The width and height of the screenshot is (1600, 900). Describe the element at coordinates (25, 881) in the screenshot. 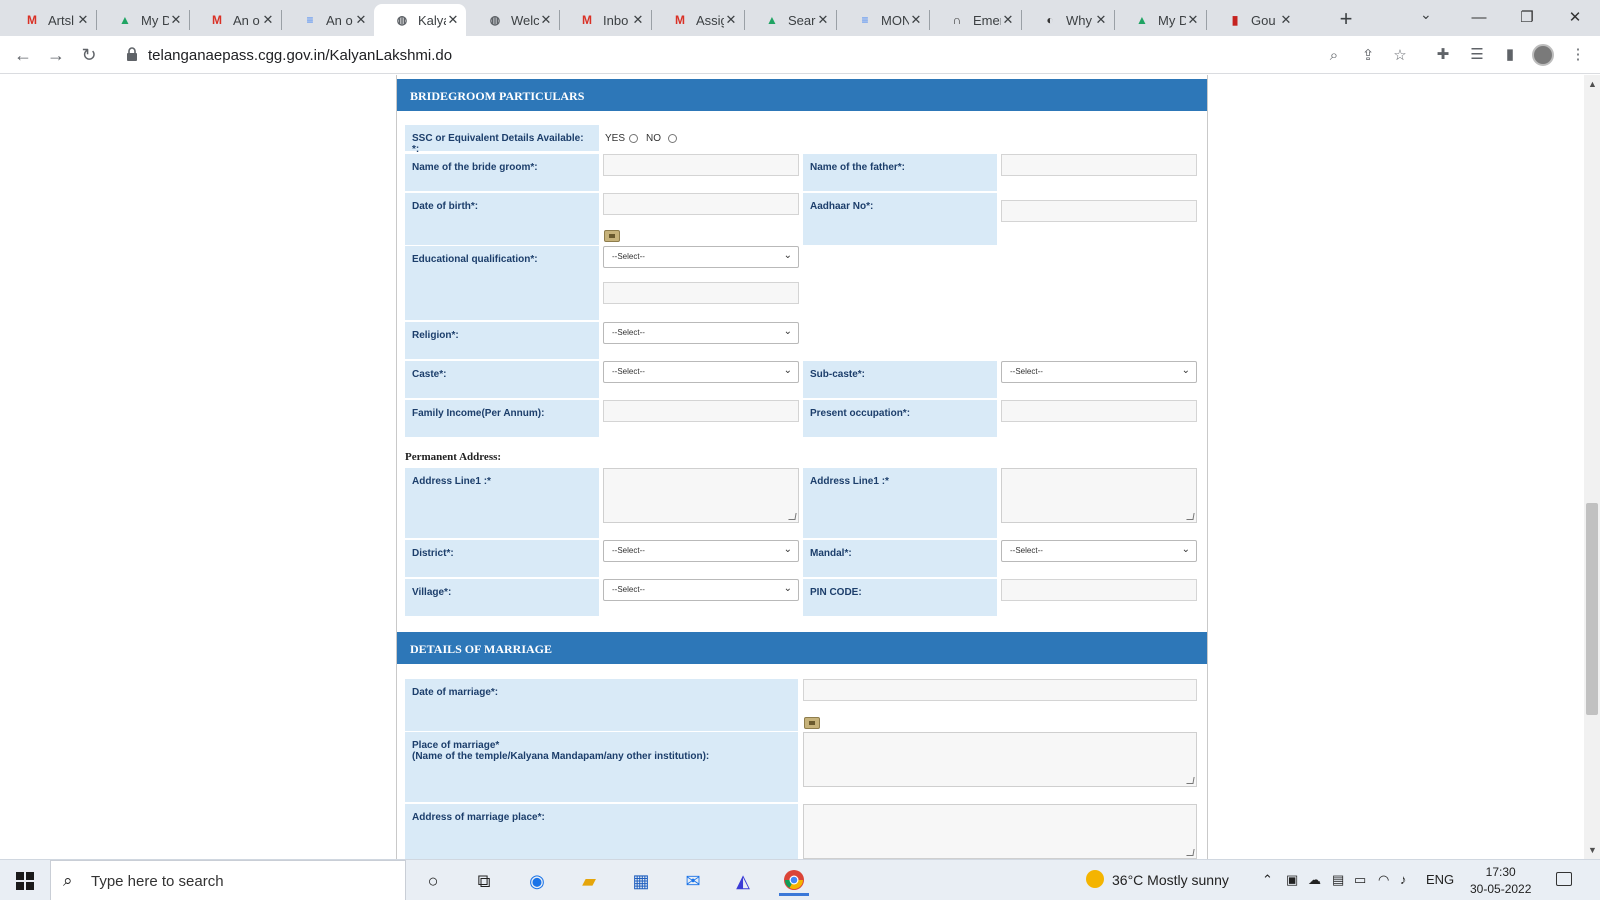

I see `windows-start-icon` at that location.